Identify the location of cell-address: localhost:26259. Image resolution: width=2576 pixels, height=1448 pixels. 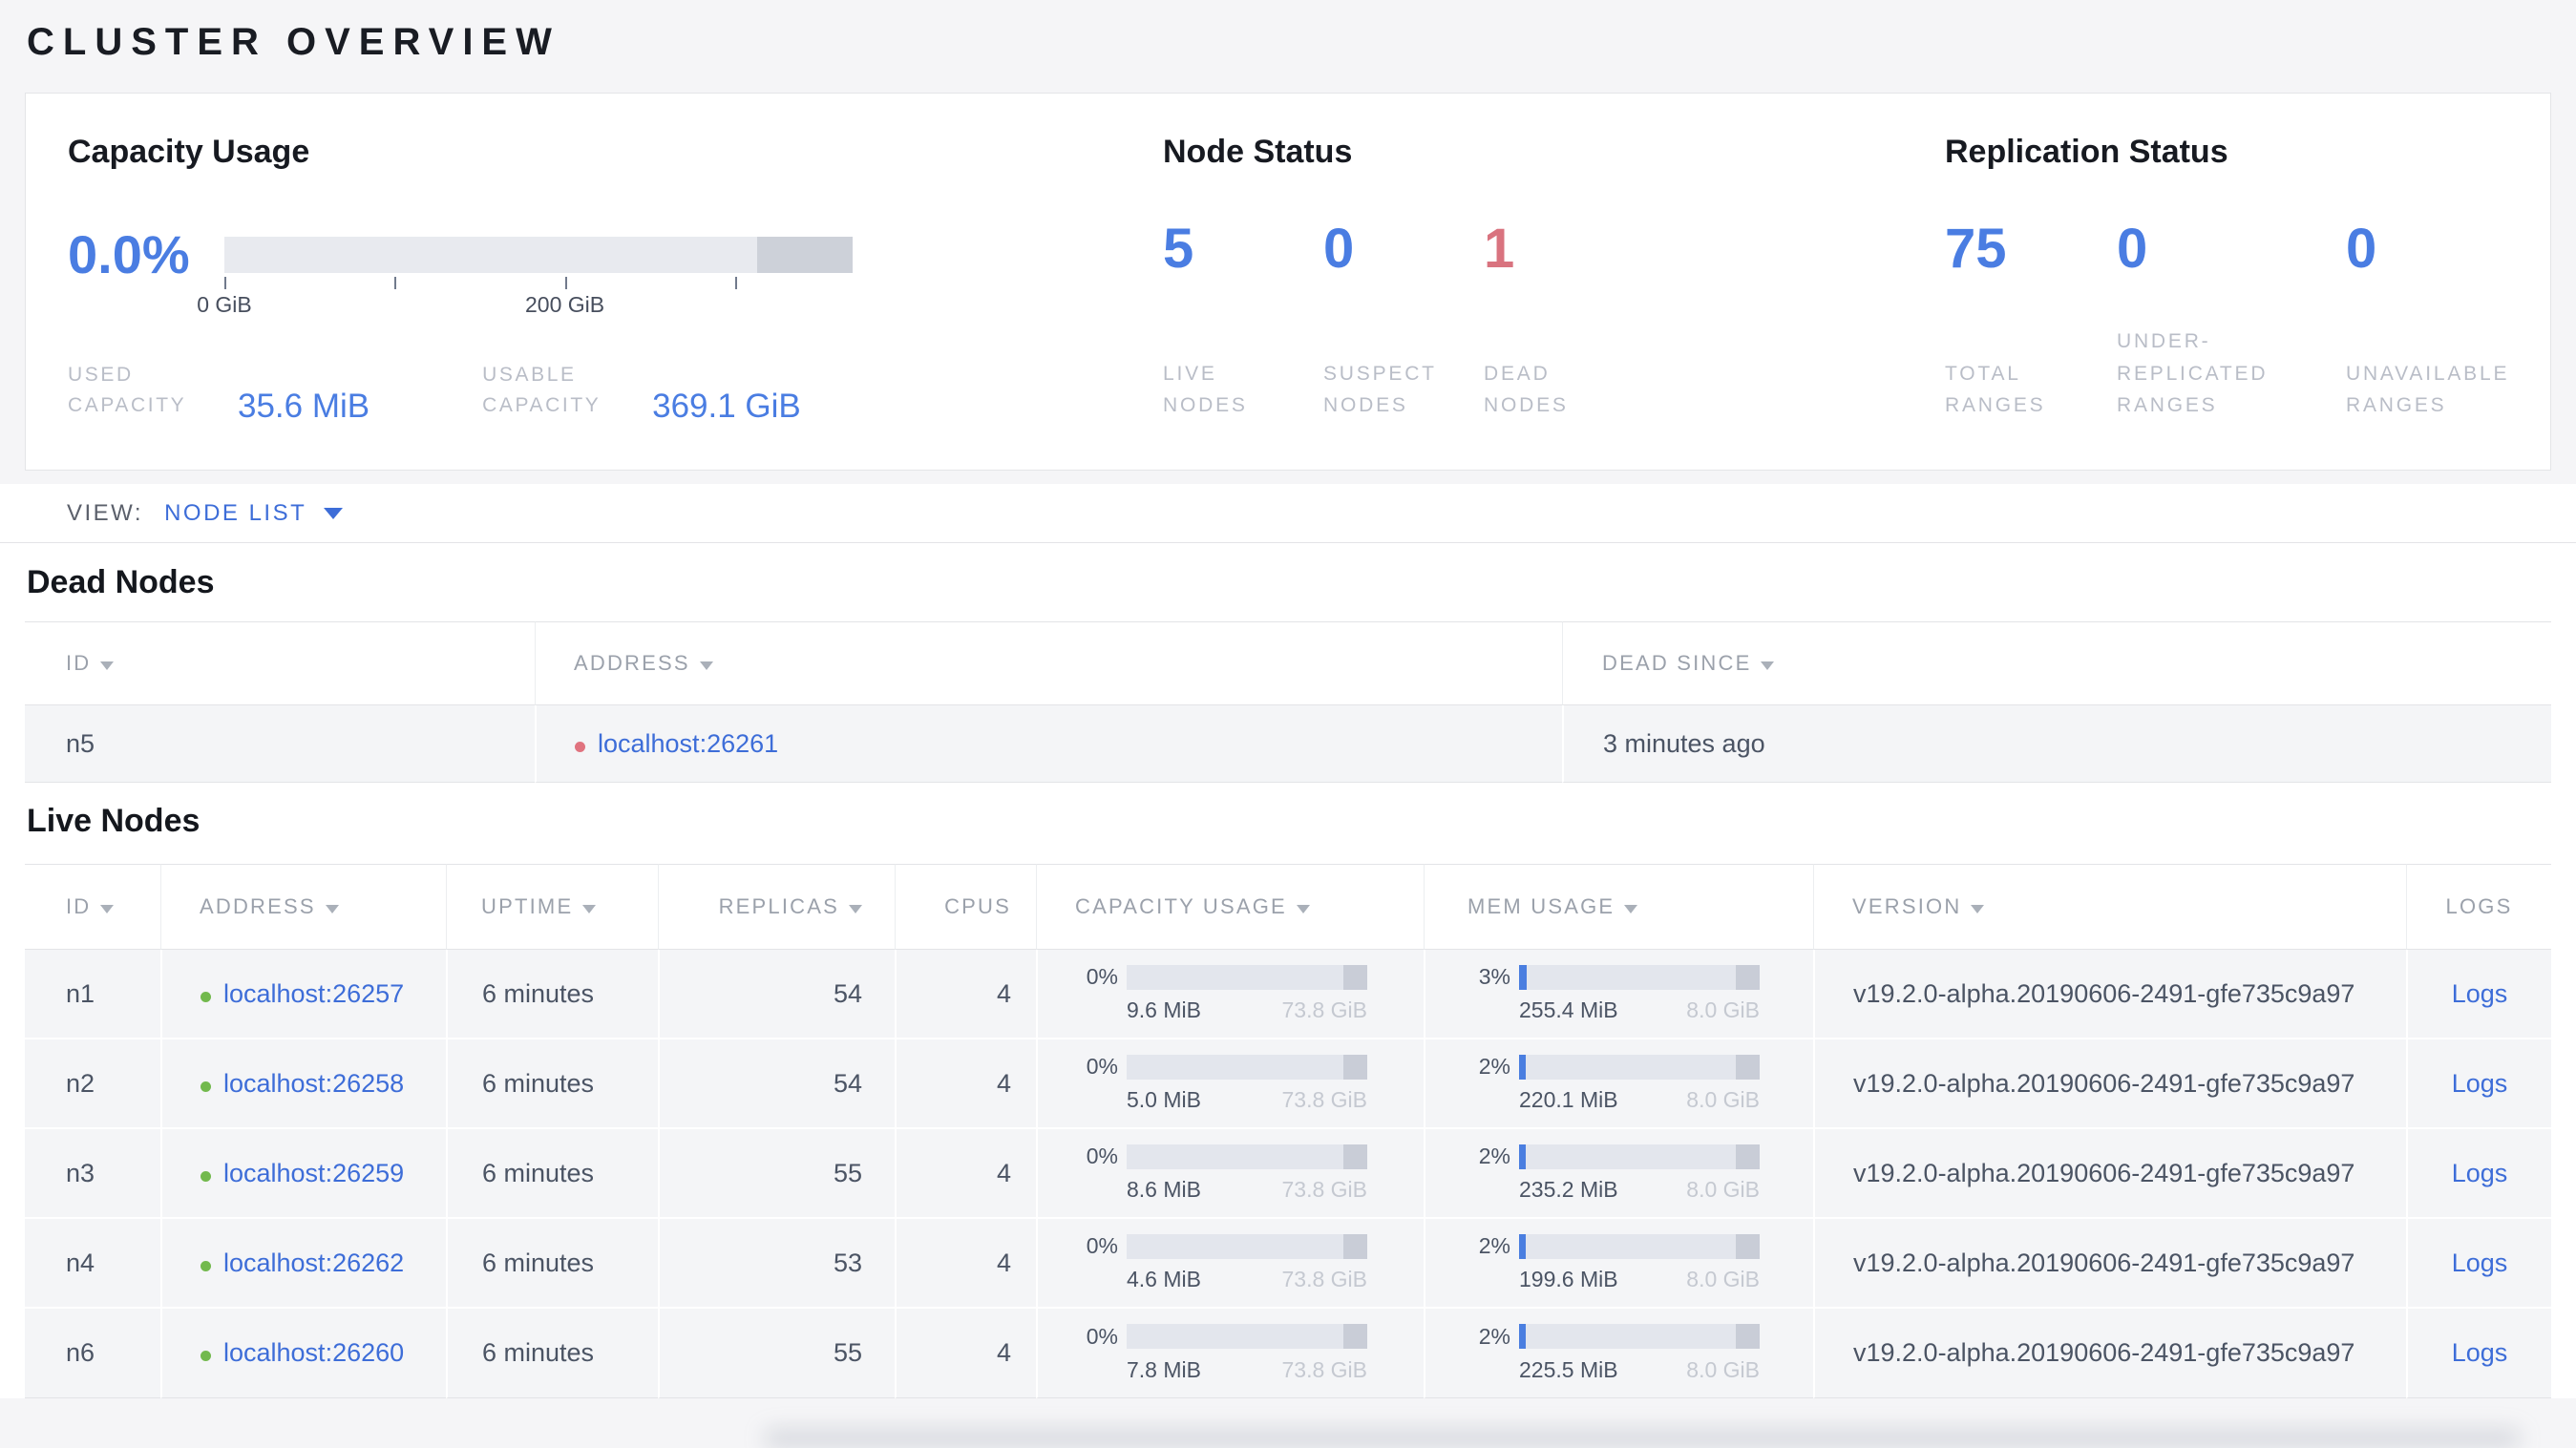
(303, 1174).